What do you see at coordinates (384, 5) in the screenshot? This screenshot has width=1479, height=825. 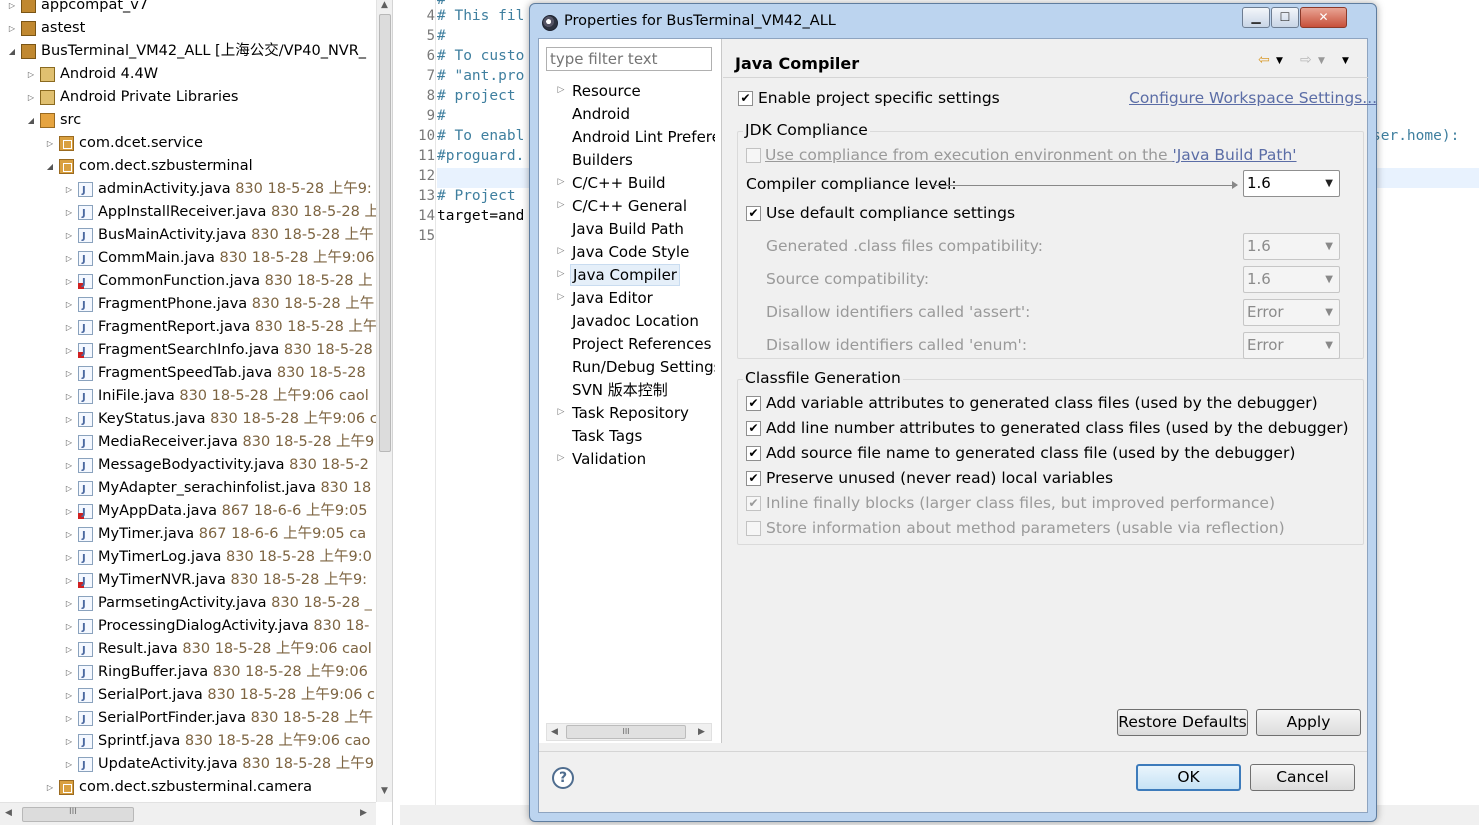 I see `scroll-up-arrow-icon: ▲` at bounding box center [384, 5].